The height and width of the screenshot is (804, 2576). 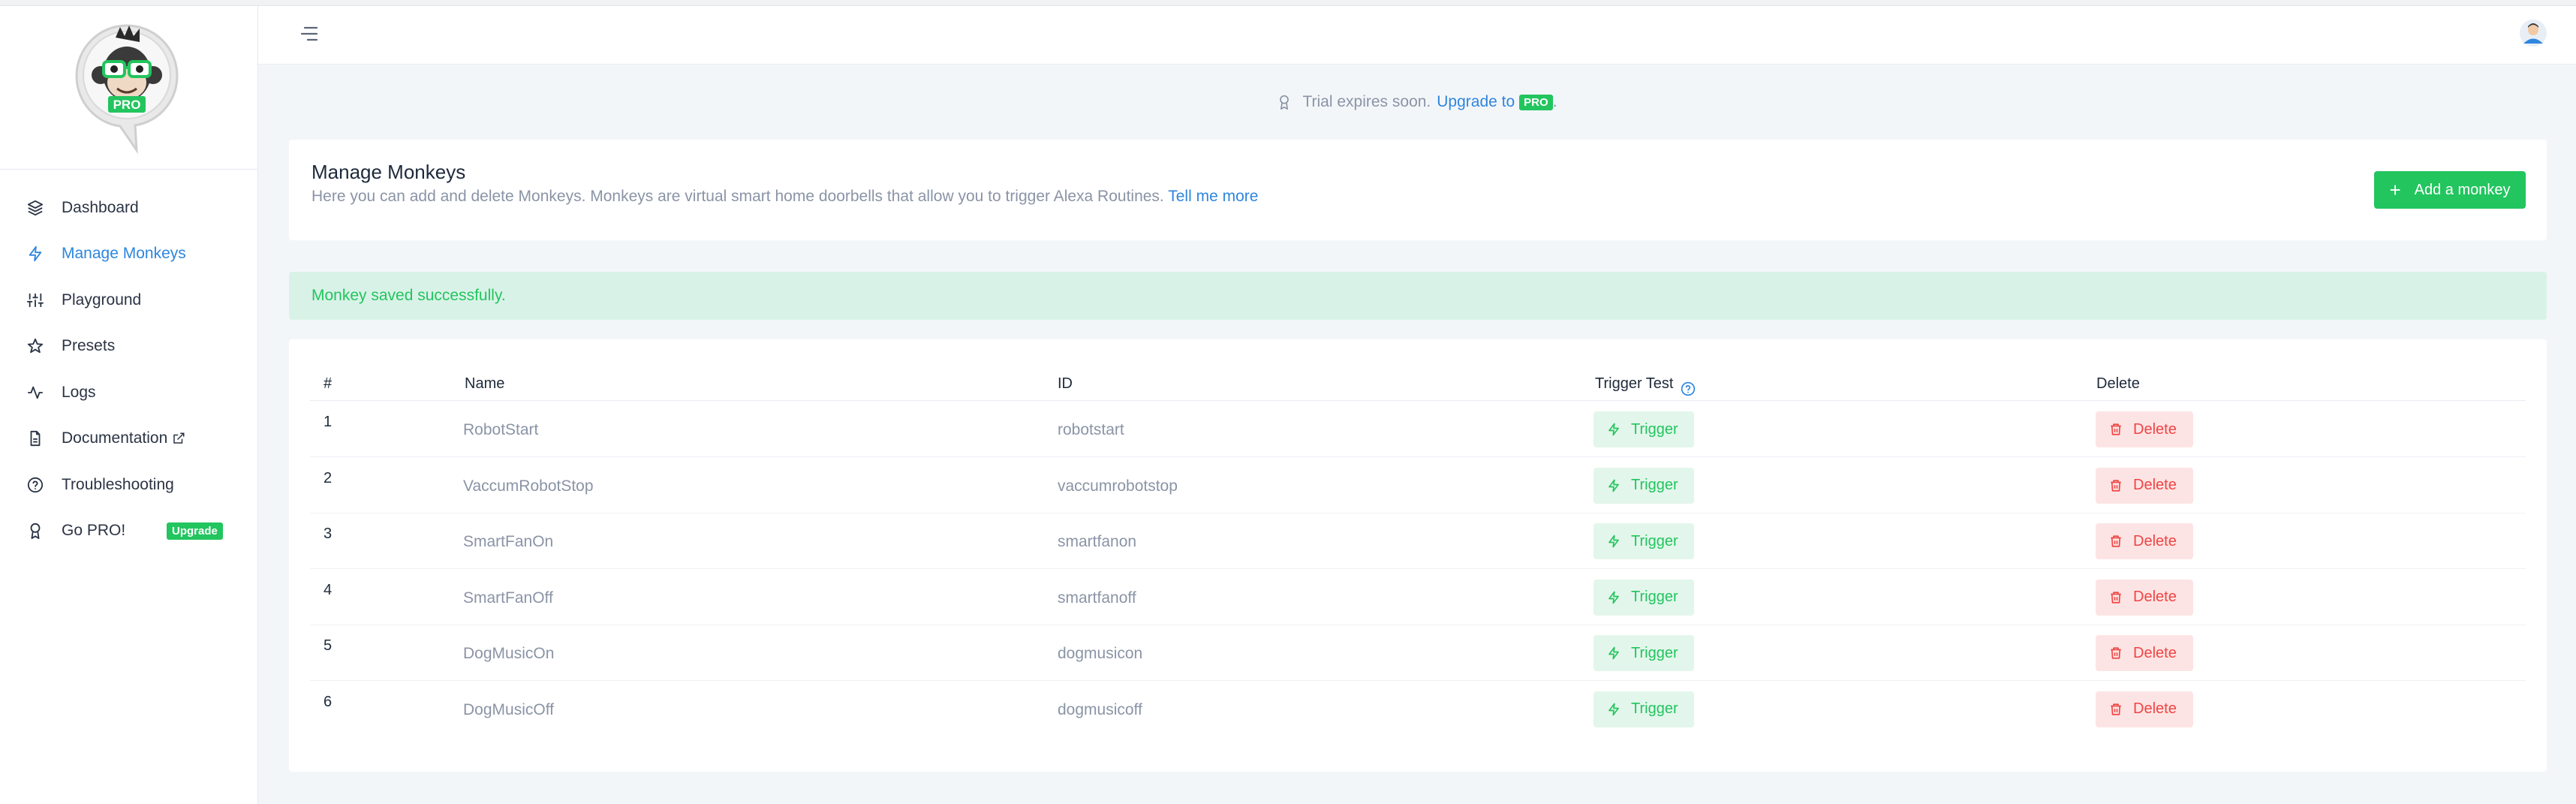 What do you see at coordinates (1555, 101) in the screenshot?
I see `trial-suffix: .` at bounding box center [1555, 101].